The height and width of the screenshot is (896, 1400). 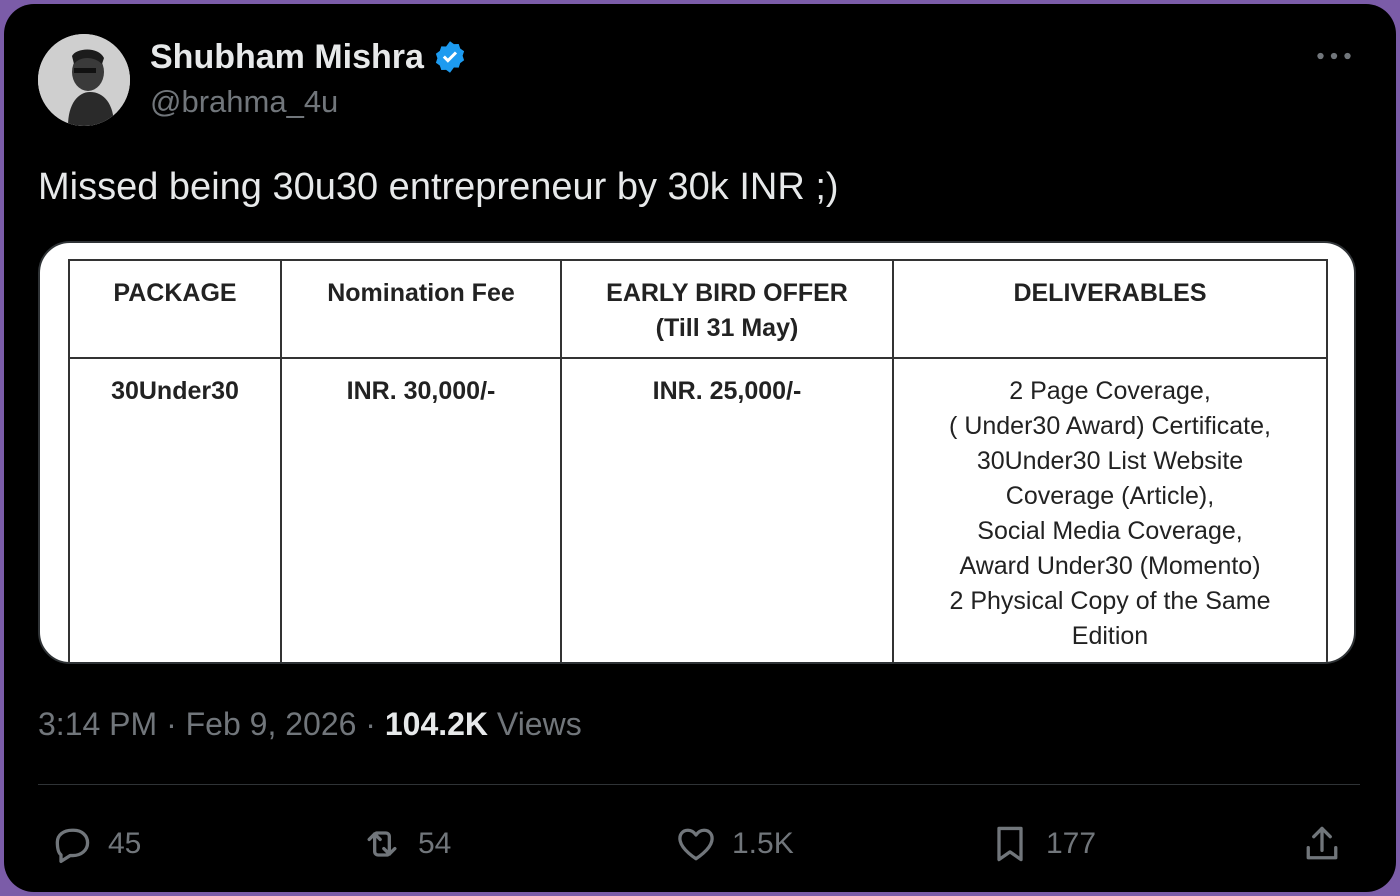 I want to click on avatar, so click(x=84, y=80).